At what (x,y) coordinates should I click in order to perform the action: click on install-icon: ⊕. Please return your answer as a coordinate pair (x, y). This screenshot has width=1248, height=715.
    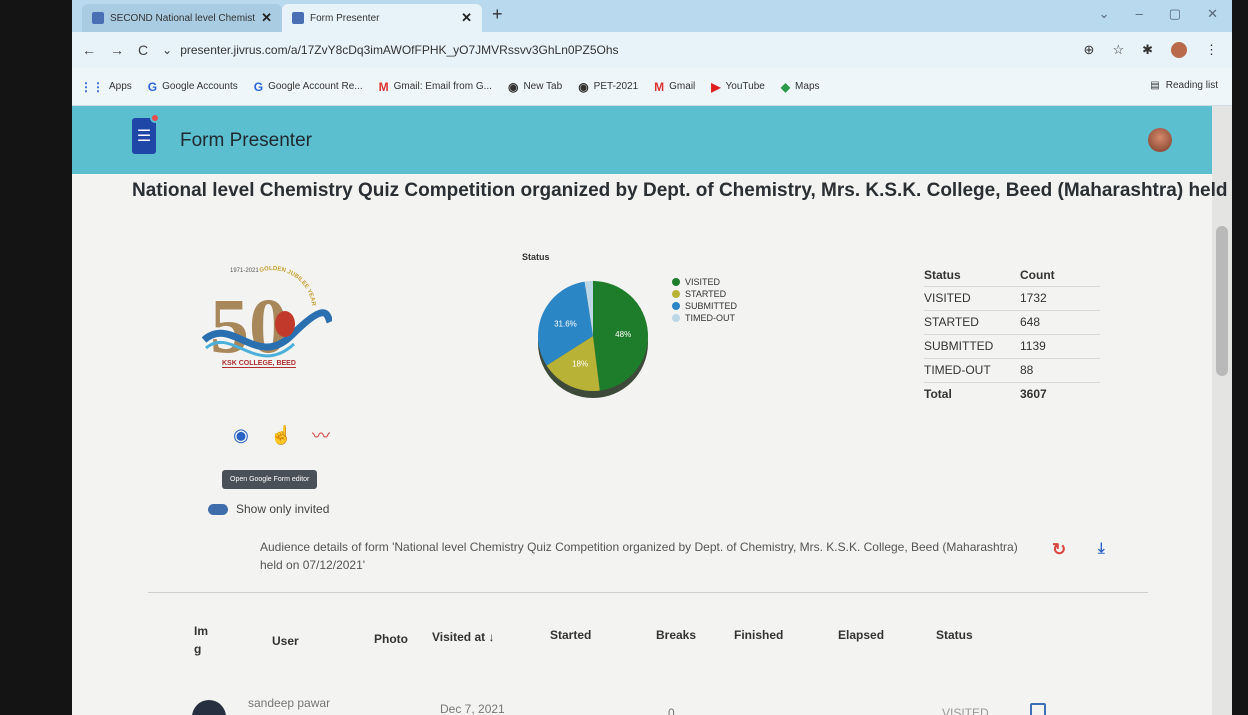
    Looking at the image, I should click on (1089, 50).